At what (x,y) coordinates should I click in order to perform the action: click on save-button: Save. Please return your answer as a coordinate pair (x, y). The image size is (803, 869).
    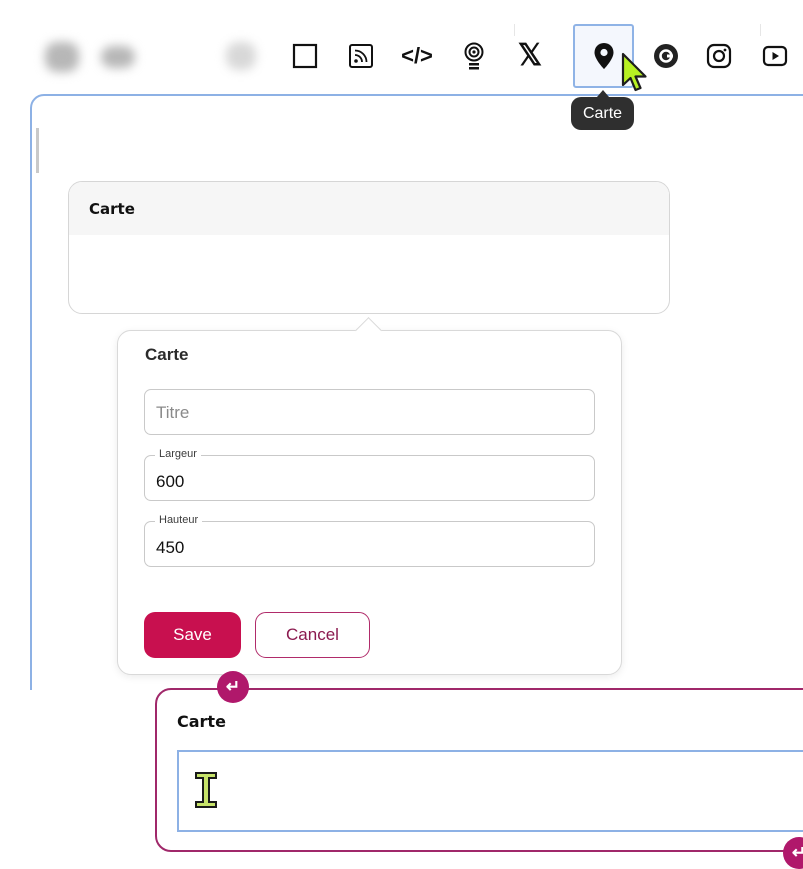
    Looking at the image, I should click on (192, 635).